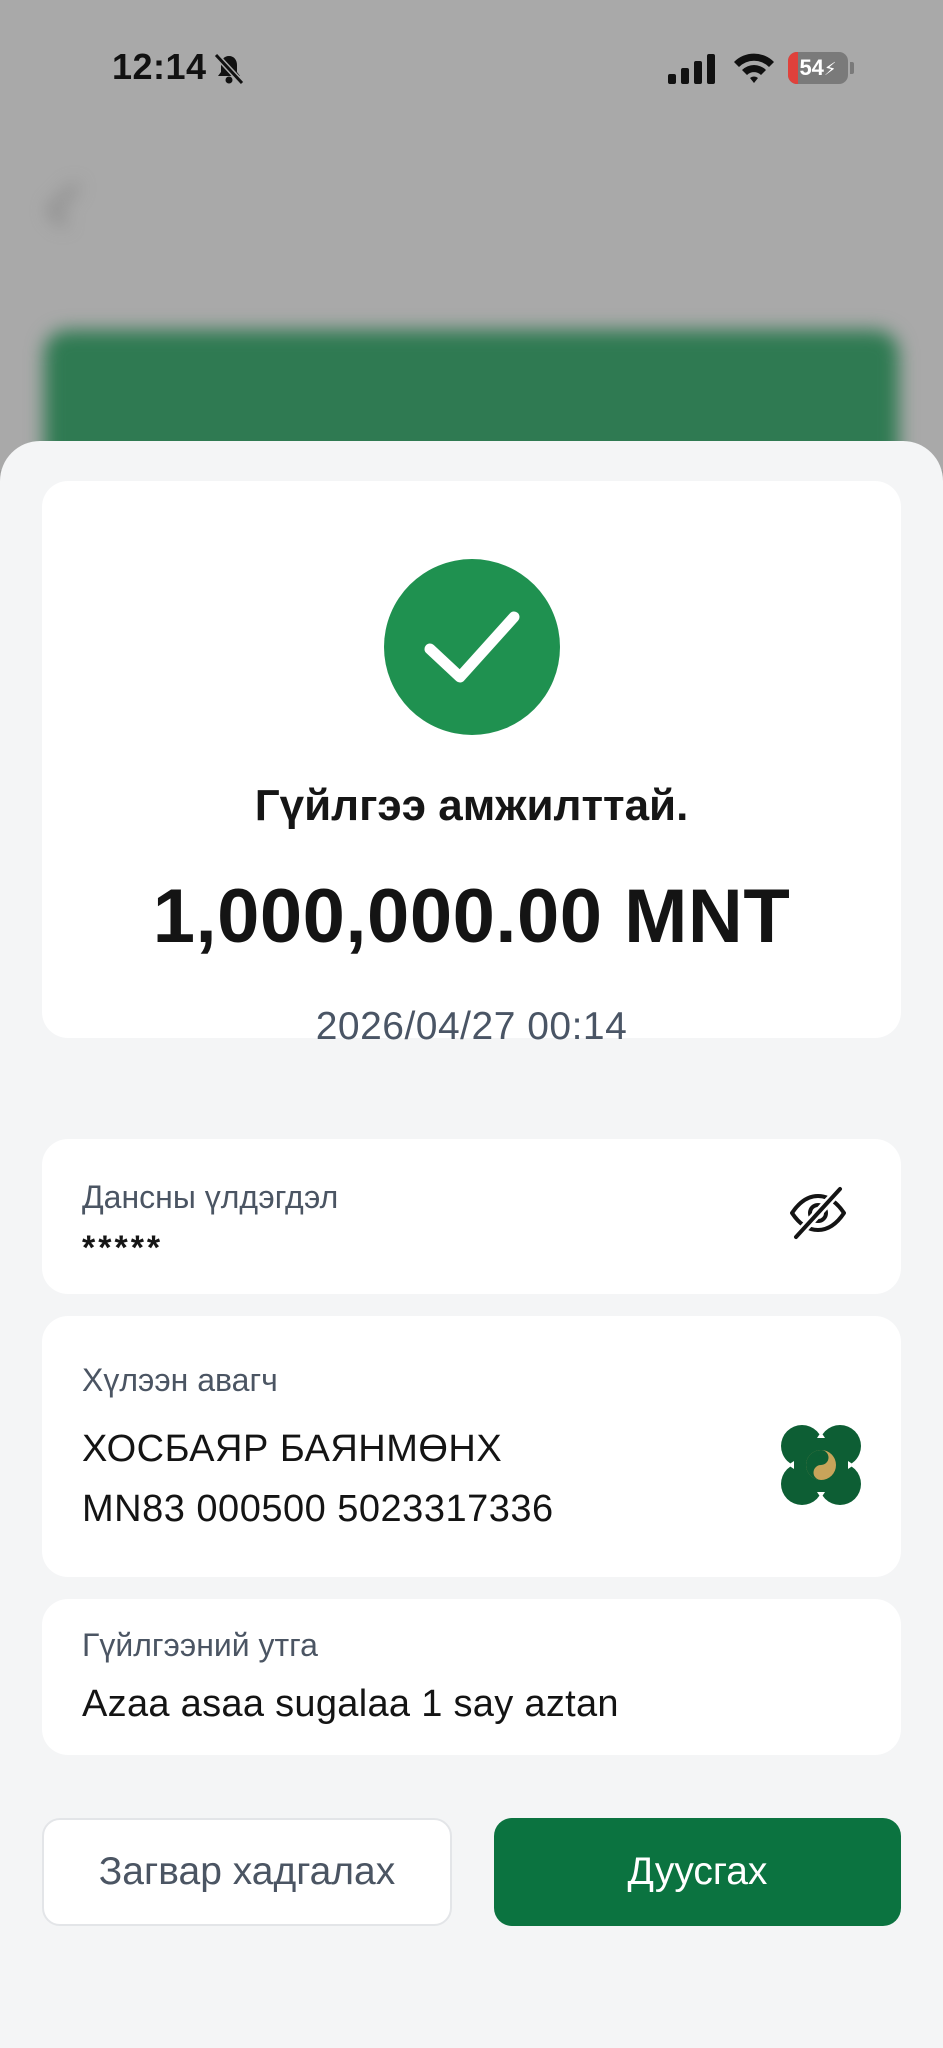 The image size is (943, 2048). I want to click on eye-slash-icon, so click(818, 1213).